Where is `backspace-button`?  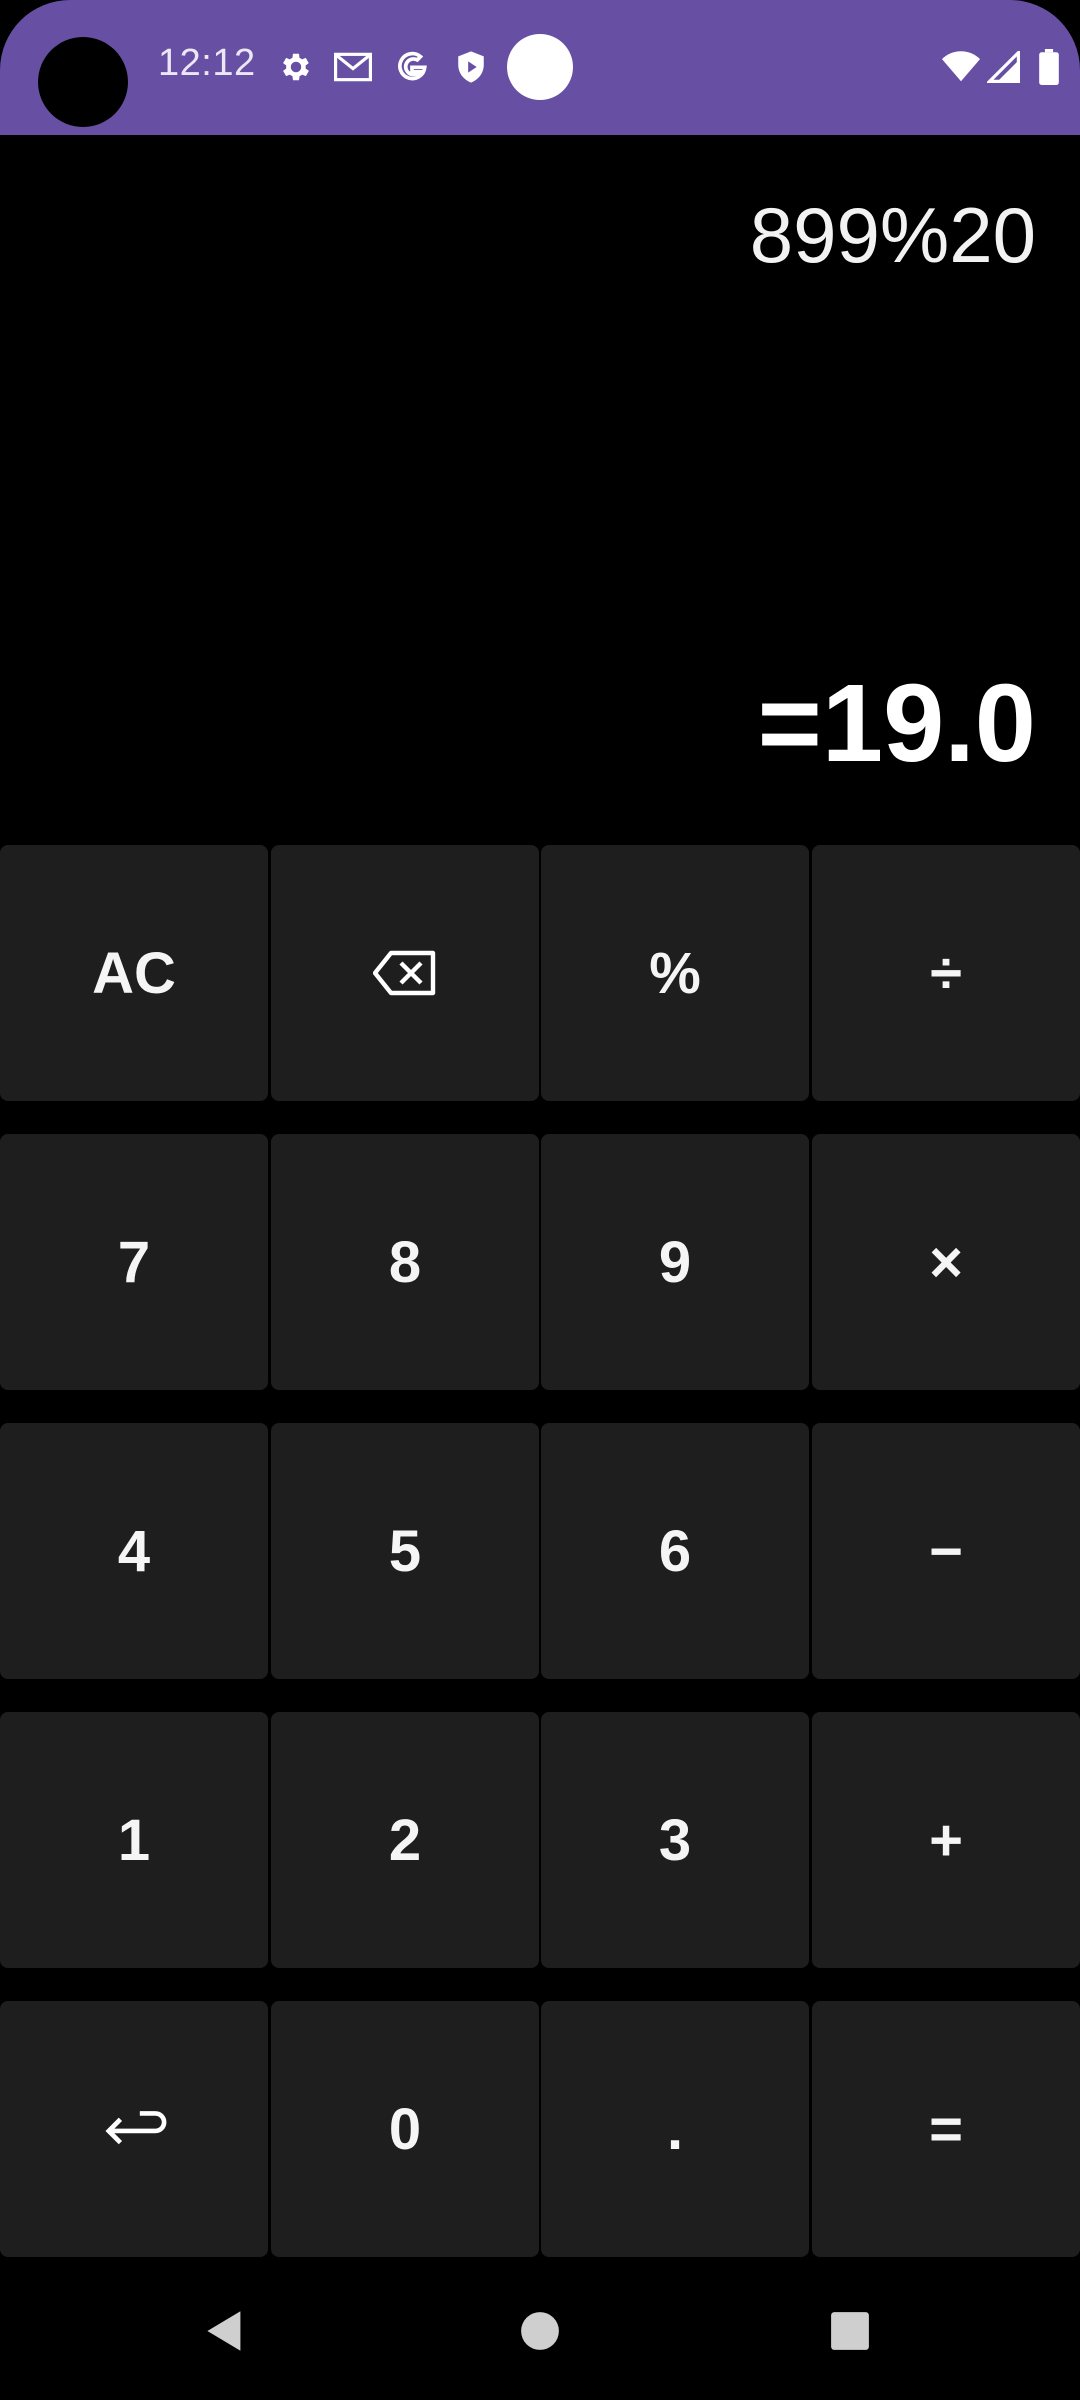 backspace-button is located at coordinates (405, 973).